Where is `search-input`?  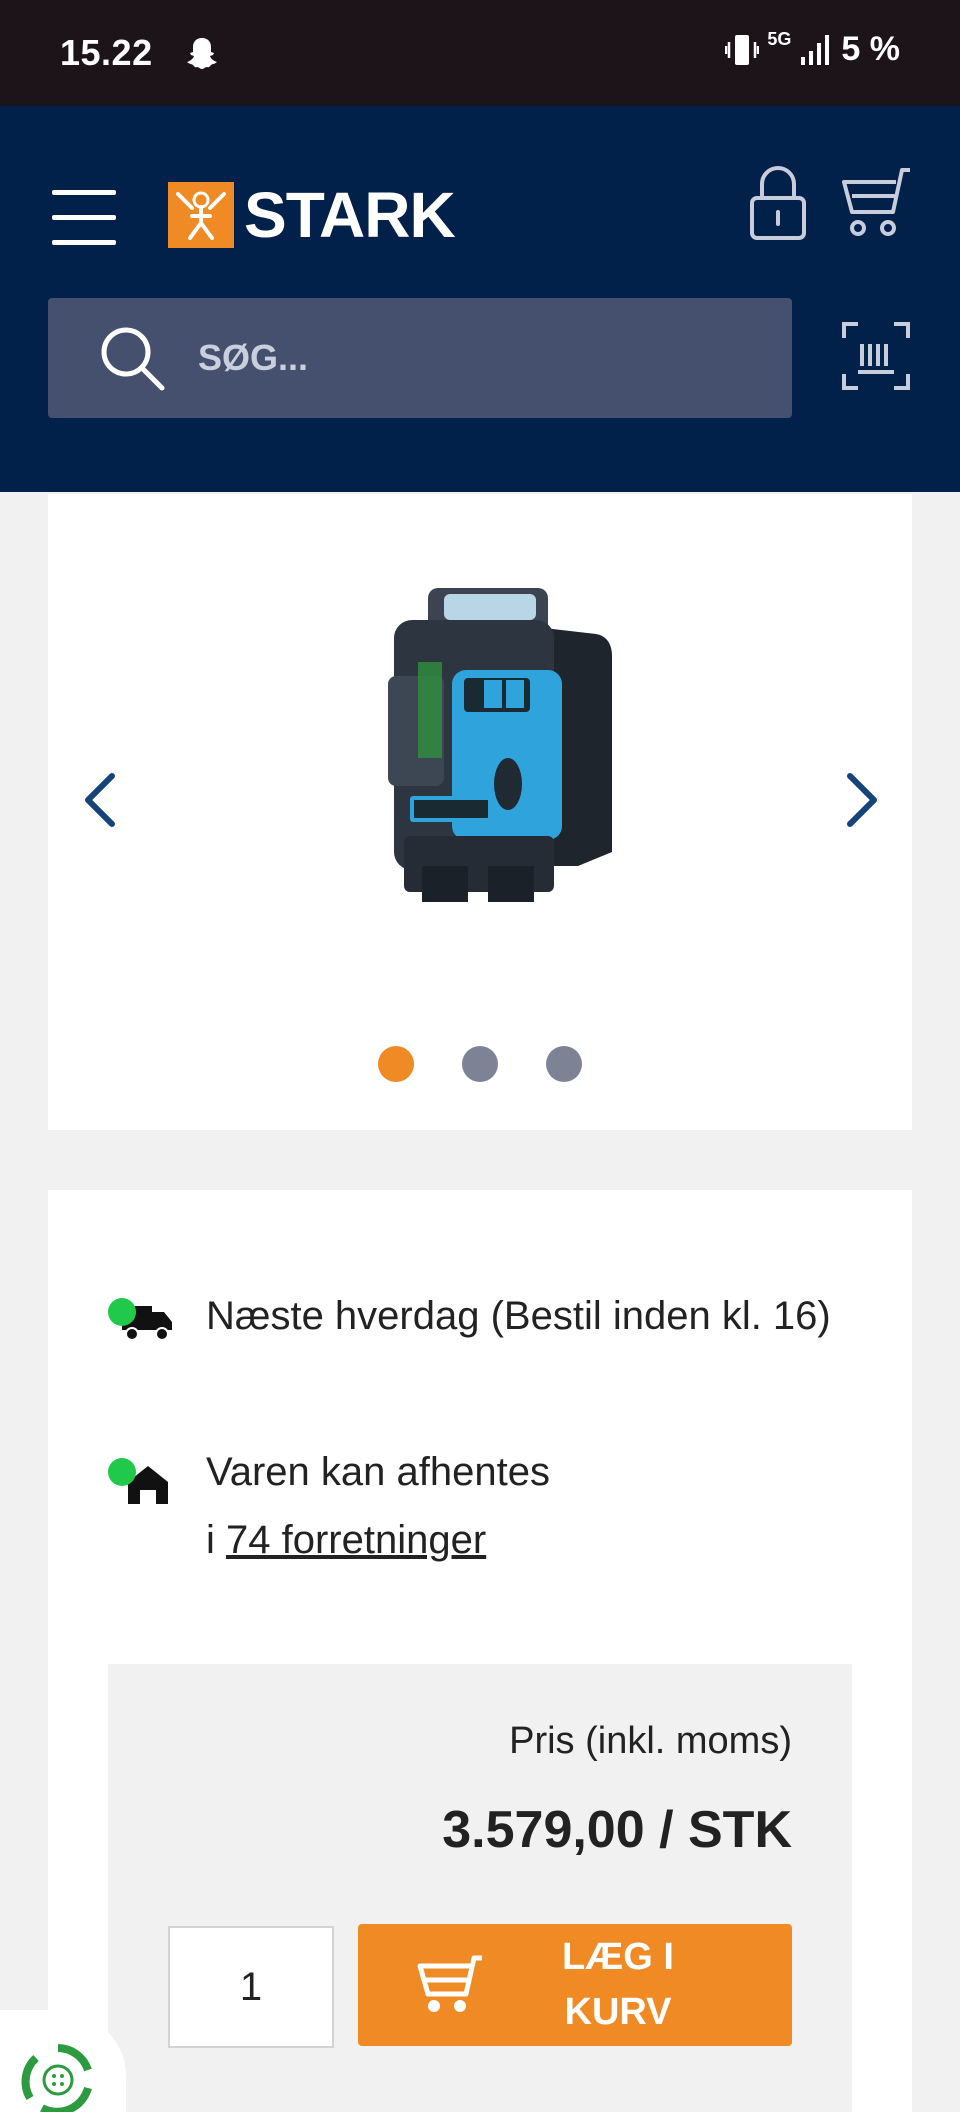 search-input is located at coordinates (478, 358).